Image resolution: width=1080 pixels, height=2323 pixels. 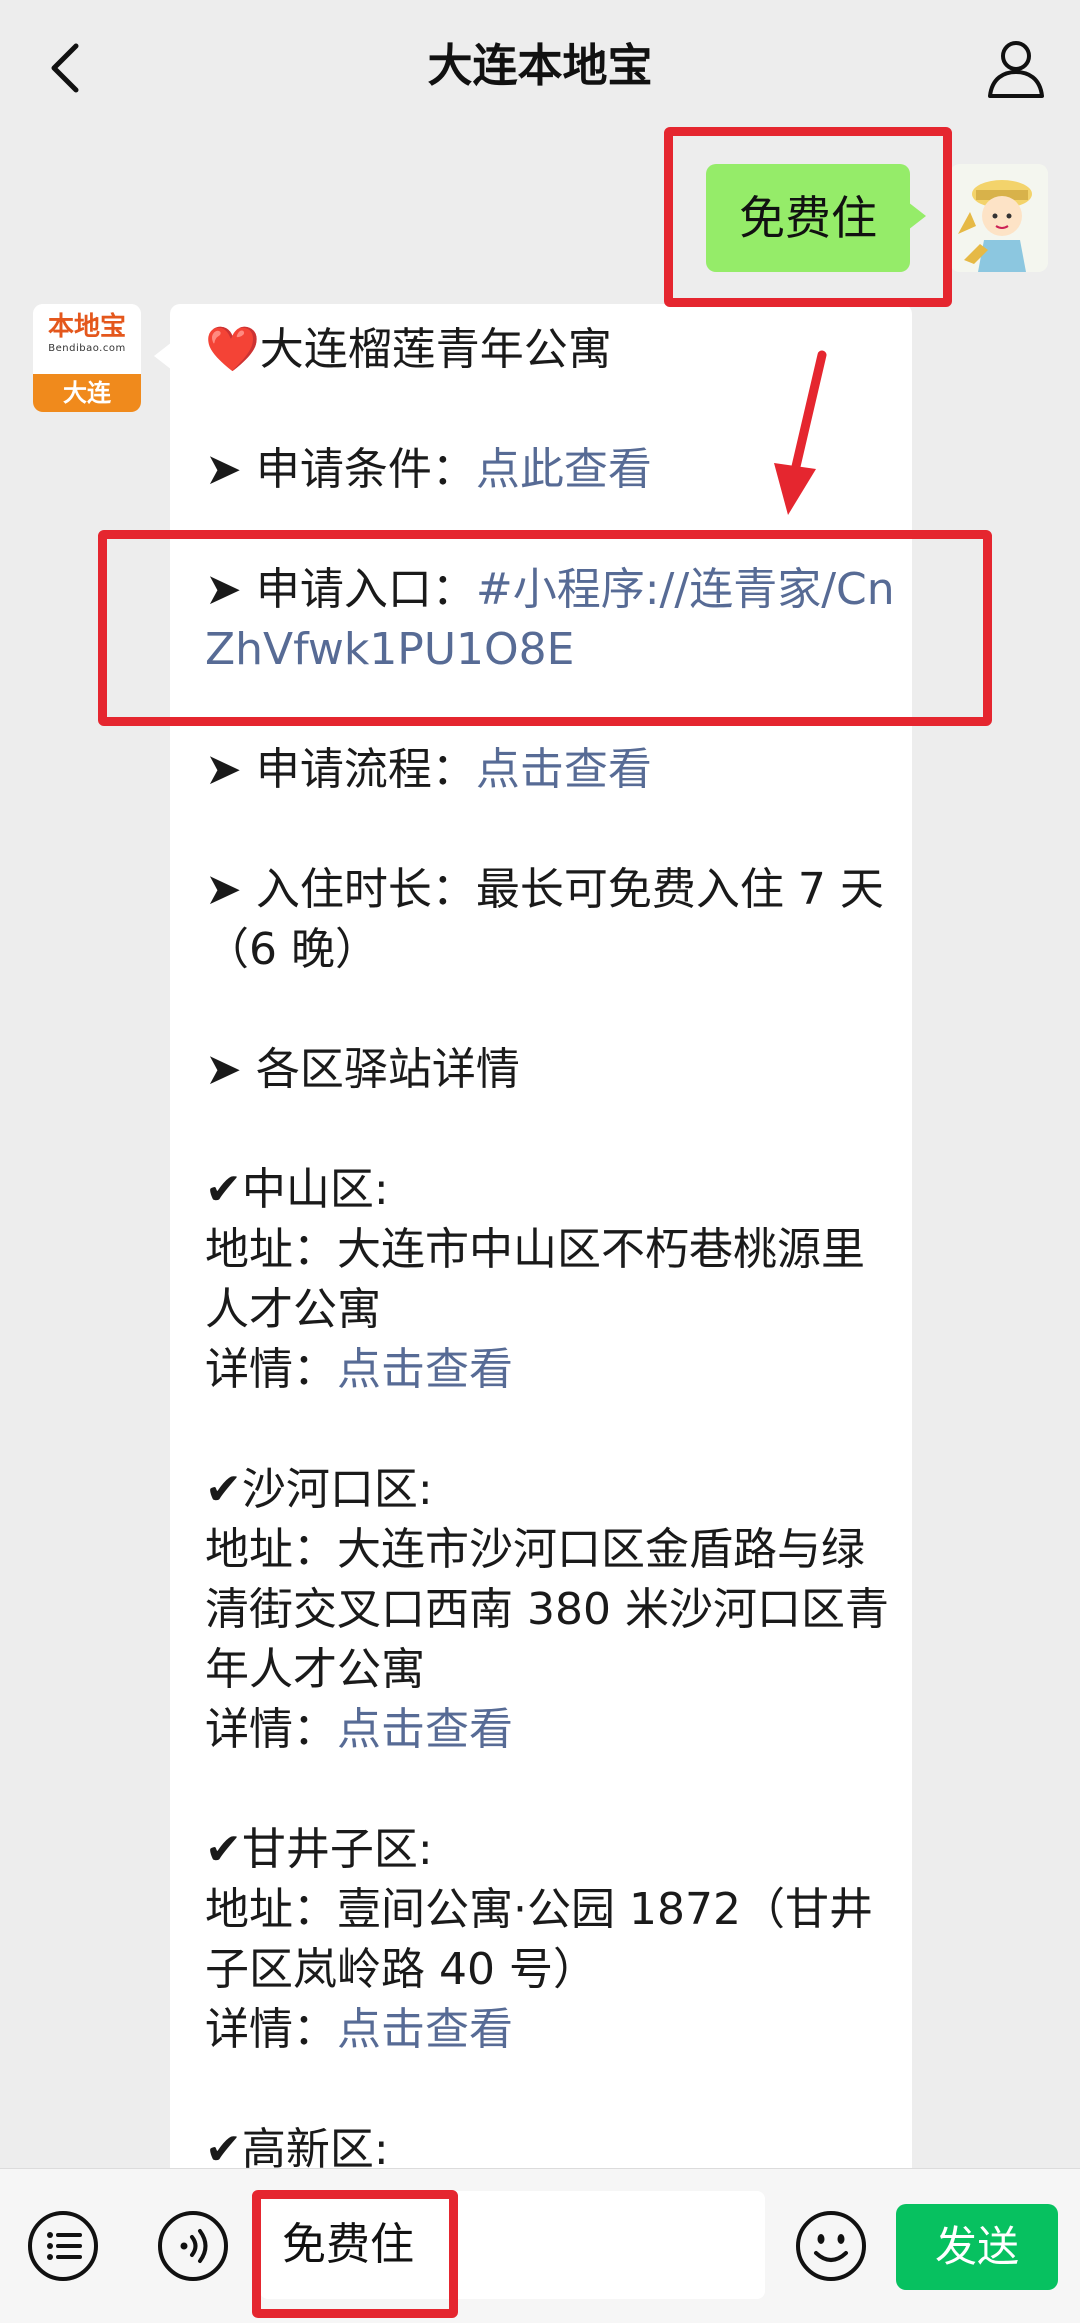 What do you see at coordinates (539, 1939) in the screenshot?
I see `ganjingzi-address: 地址：壹间公寓·公园 1872（甘井子区岚岭路 40 号）` at bounding box center [539, 1939].